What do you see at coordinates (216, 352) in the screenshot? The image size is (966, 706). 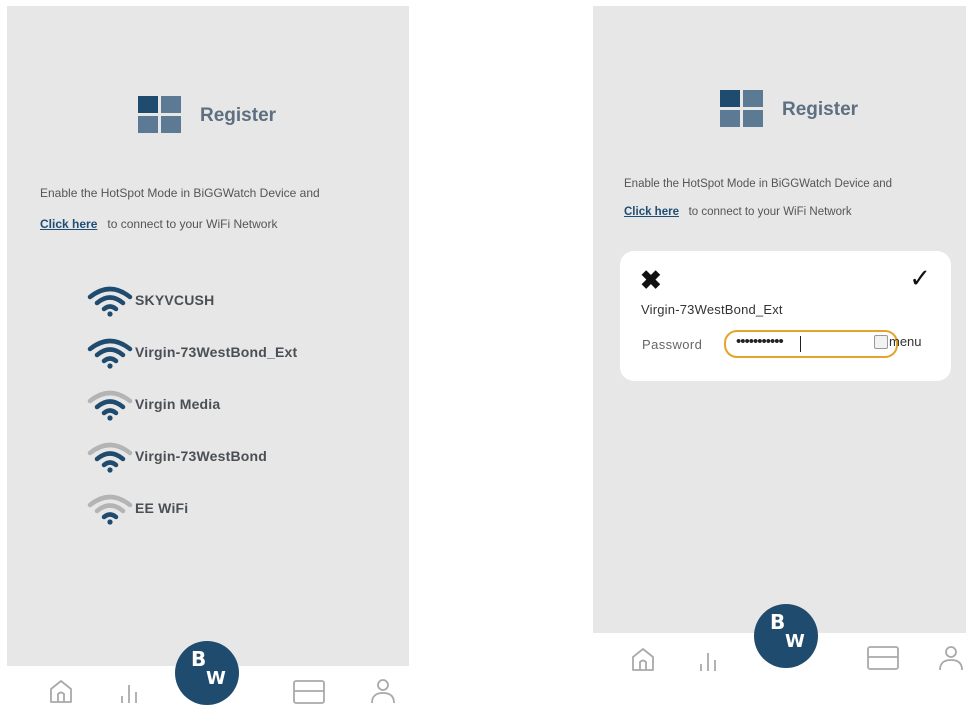 I see `wifi-ssid: Virgin-73WestBond_Ext` at bounding box center [216, 352].